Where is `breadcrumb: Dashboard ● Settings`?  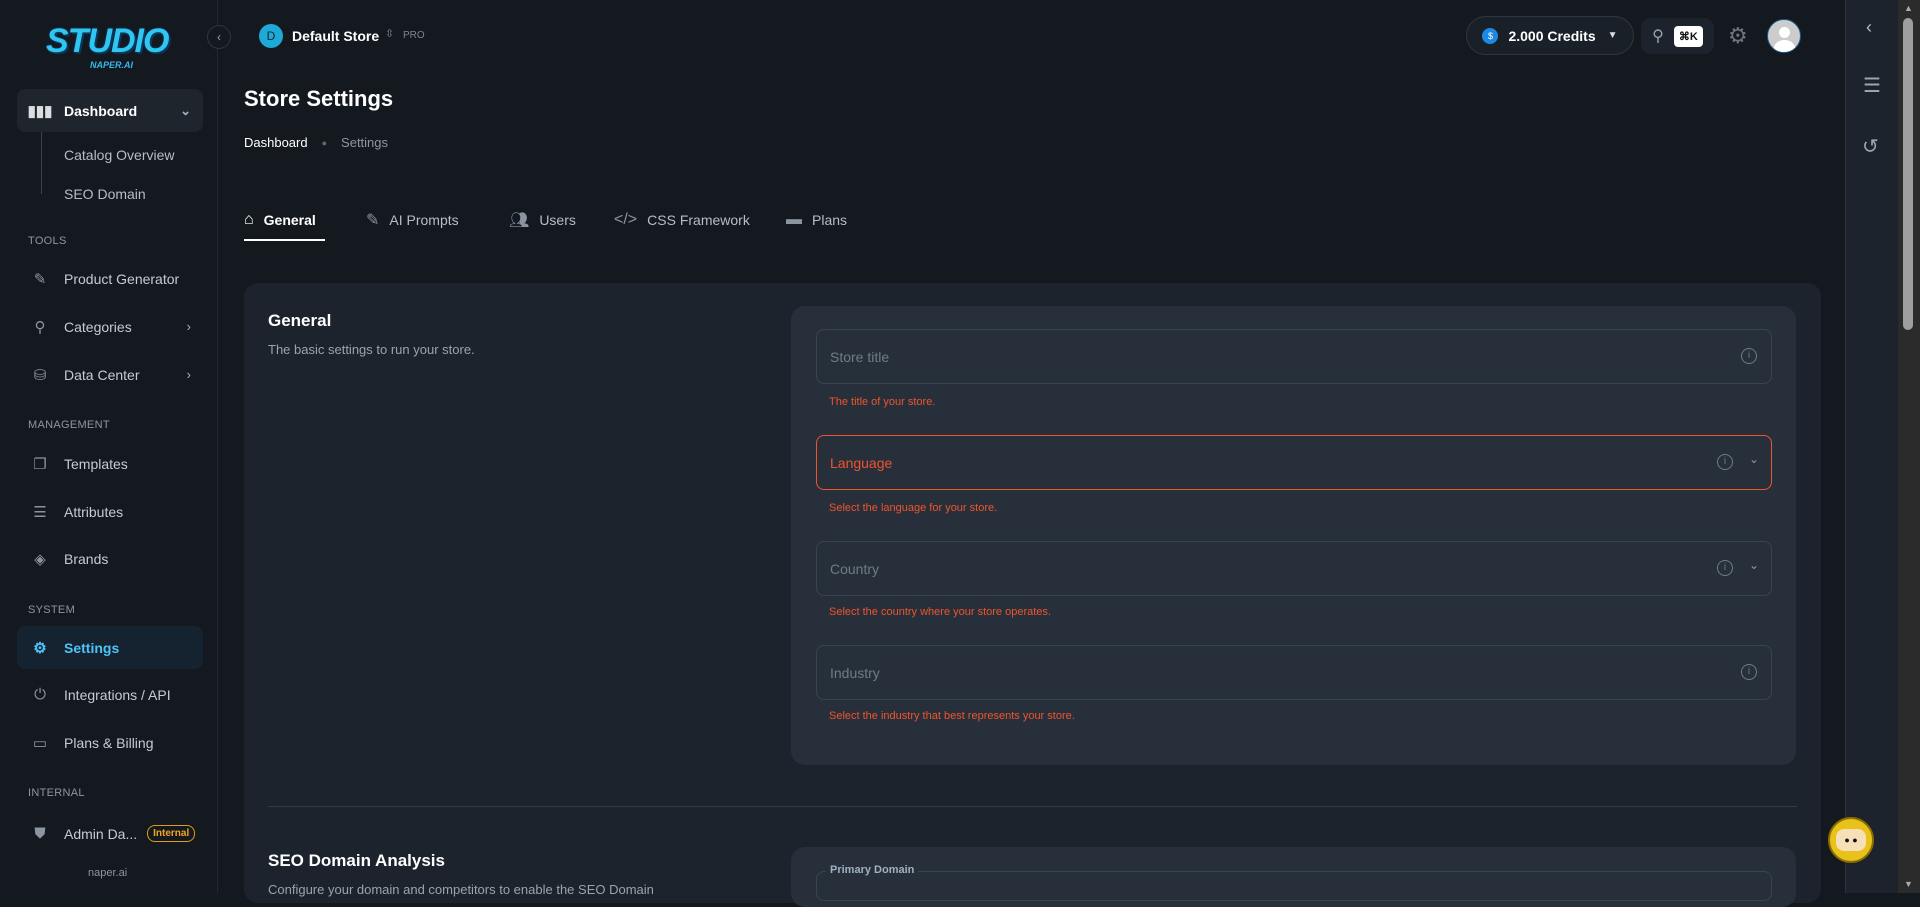 breadcrumb: Dashboard ● Settings is located at coordinates (316, 142).